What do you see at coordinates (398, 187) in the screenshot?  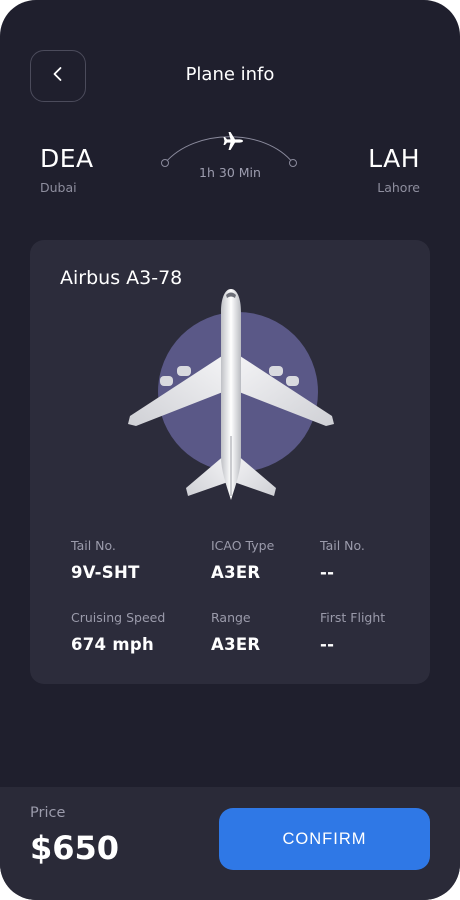 I see `destination-city: Lahore` at bounding box center [398, 187].